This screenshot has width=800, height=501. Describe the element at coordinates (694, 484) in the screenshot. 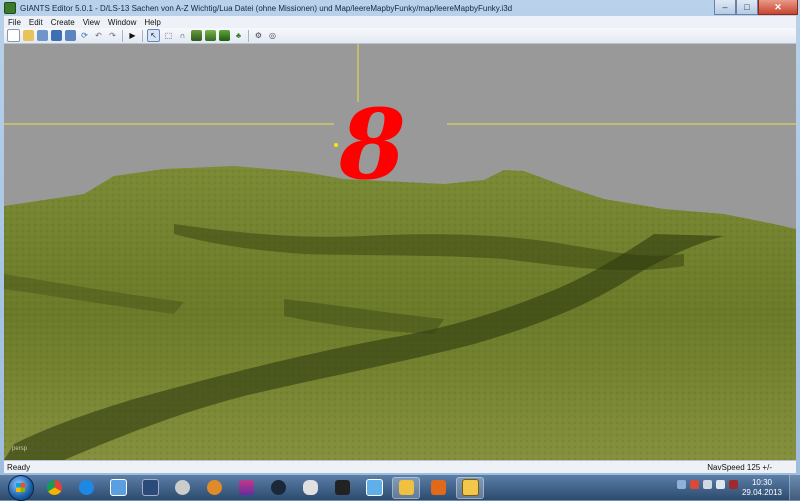

I see `tray-flag-icon` at that location.